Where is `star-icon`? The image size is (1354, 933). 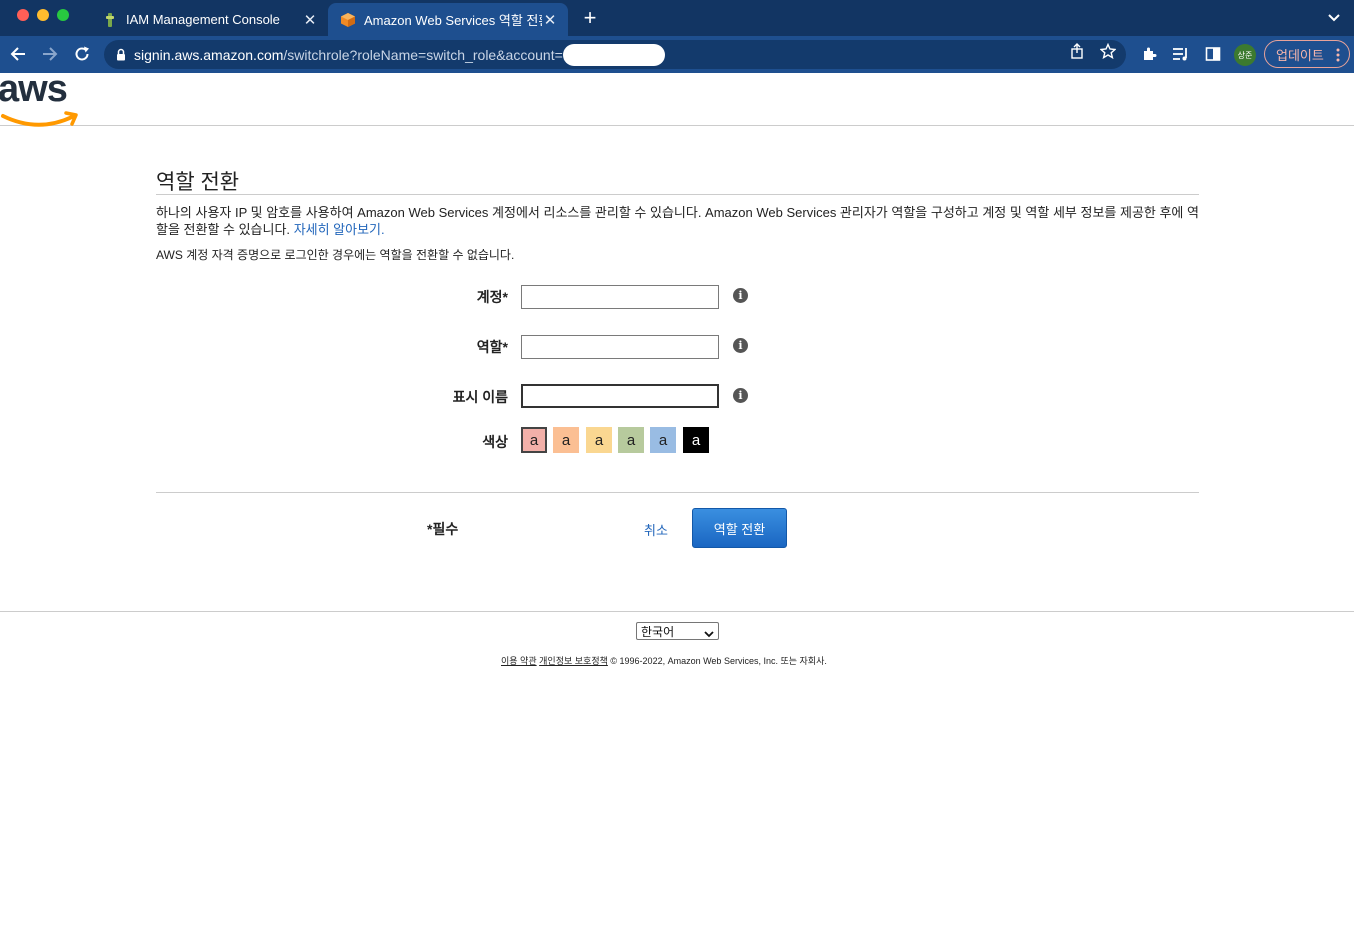
star-icon is located at coordinates (1108, 51).